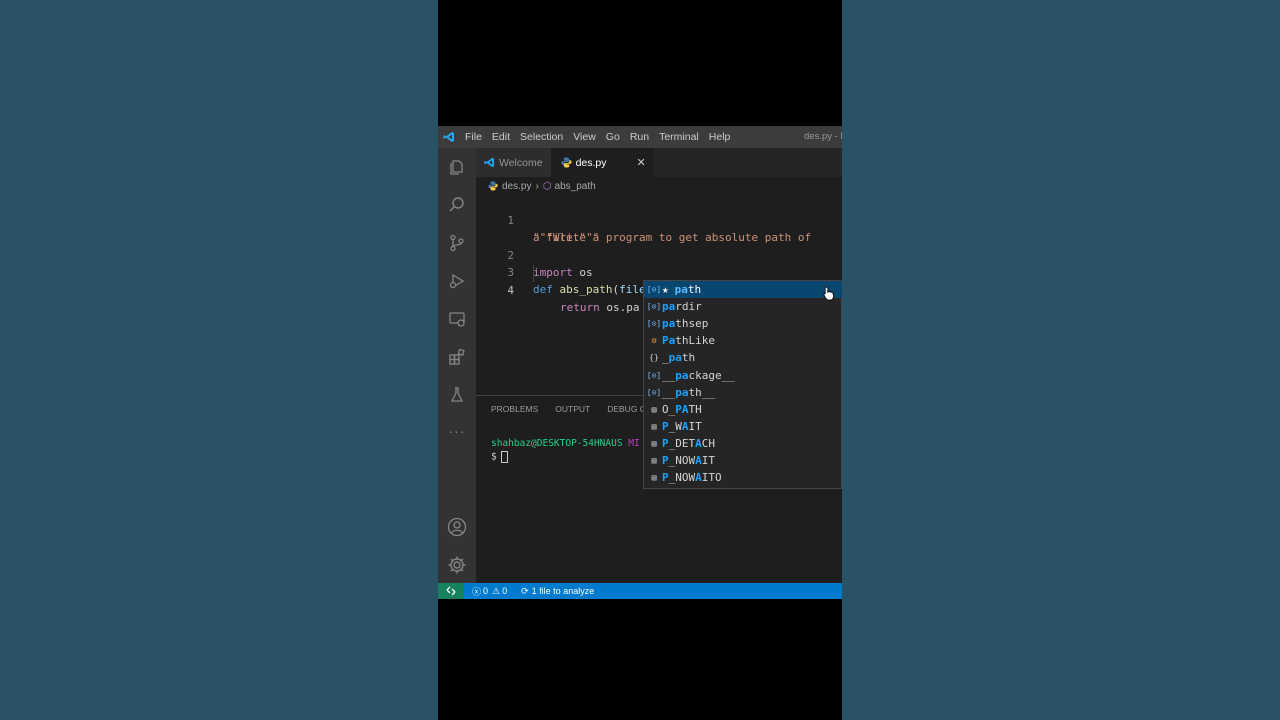  I want to click on cube-icon: ⬡, so click(547, 186).